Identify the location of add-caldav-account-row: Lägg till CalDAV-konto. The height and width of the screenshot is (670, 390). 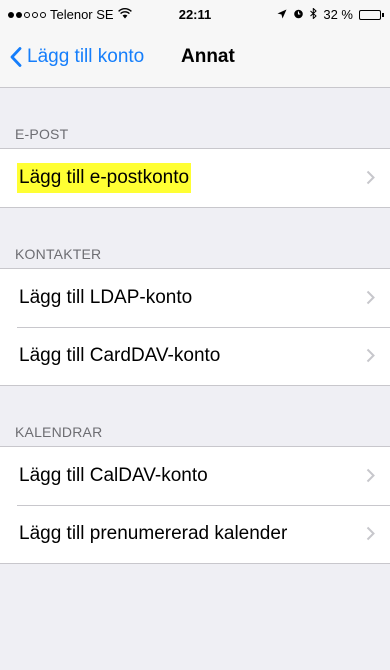
(195, 476).